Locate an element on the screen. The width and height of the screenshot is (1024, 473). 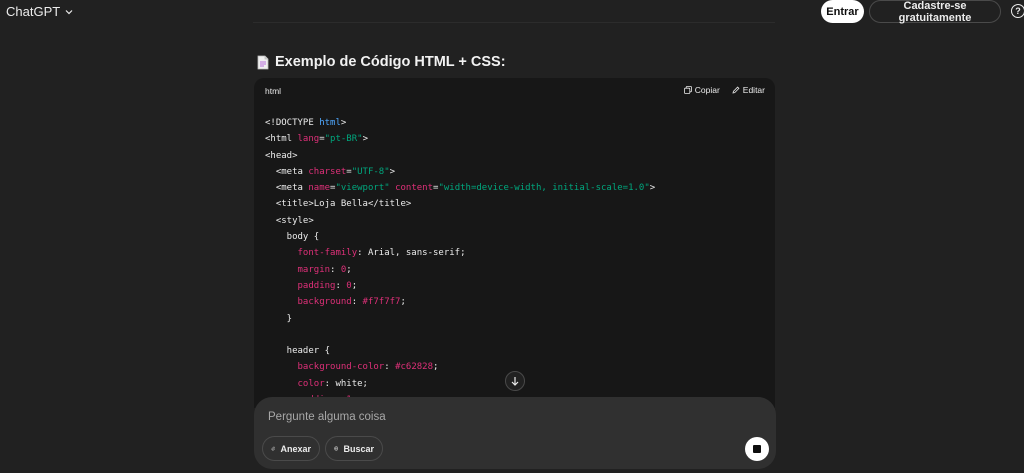
signup-button: Cadastre-se gratuitamente is located at coordinates (935, 12).